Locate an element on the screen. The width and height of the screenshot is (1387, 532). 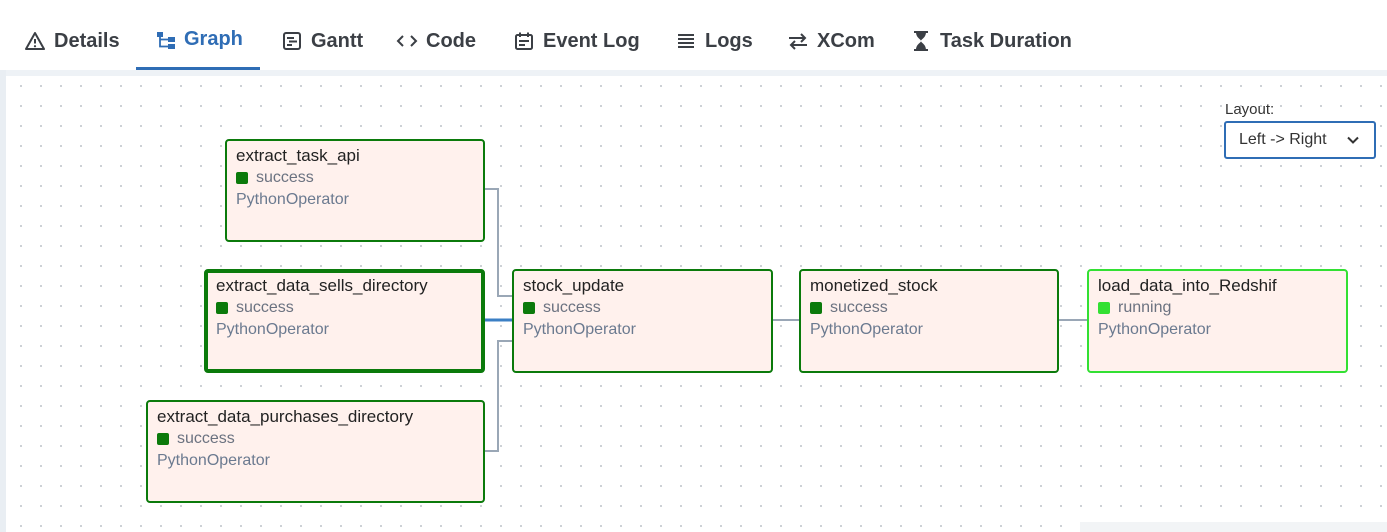
layout-label: Layout: is located at coordinates (1250, 109).